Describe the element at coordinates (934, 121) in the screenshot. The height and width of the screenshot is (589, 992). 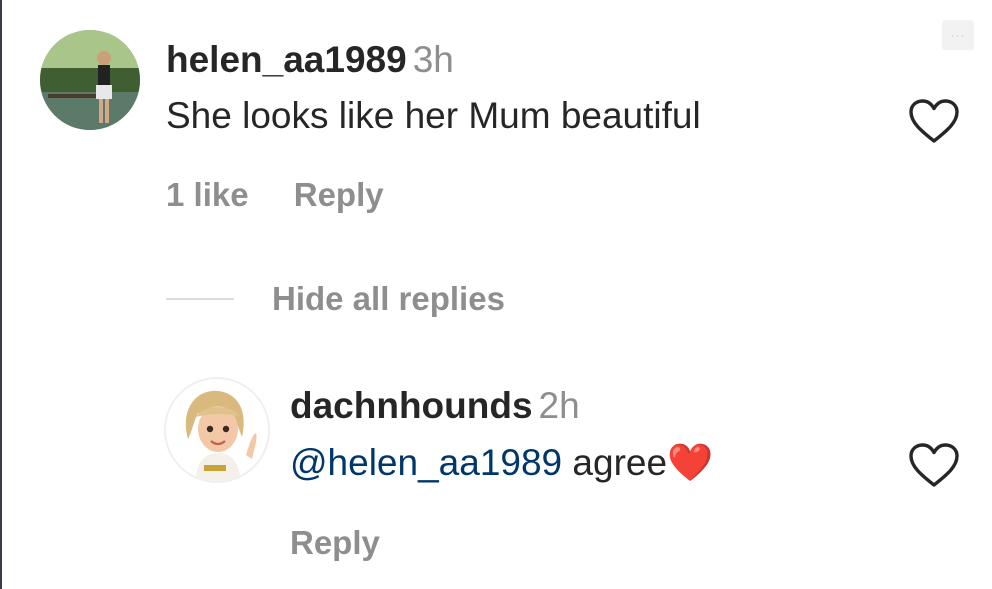
I see `like-heart-icon` at that location.